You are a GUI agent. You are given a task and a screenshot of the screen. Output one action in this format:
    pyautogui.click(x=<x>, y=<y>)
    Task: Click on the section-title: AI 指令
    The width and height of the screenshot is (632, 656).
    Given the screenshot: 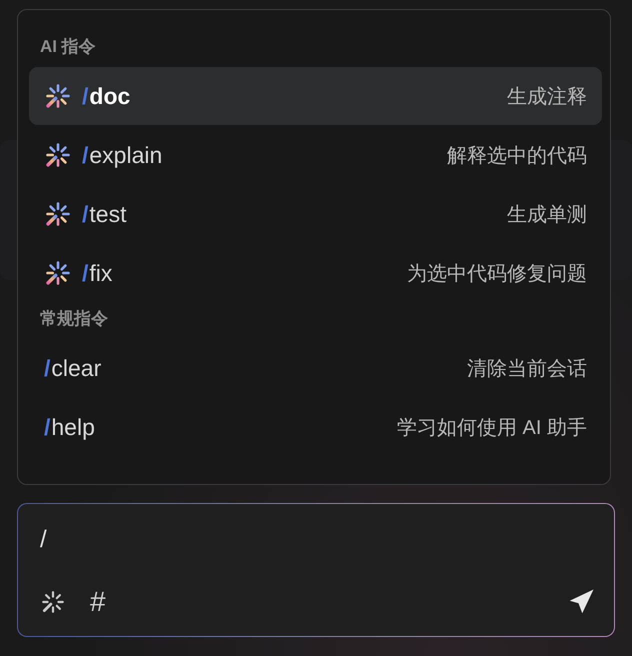 What is the action you would take?
    pyautogui.click(x=68, y=47)
    